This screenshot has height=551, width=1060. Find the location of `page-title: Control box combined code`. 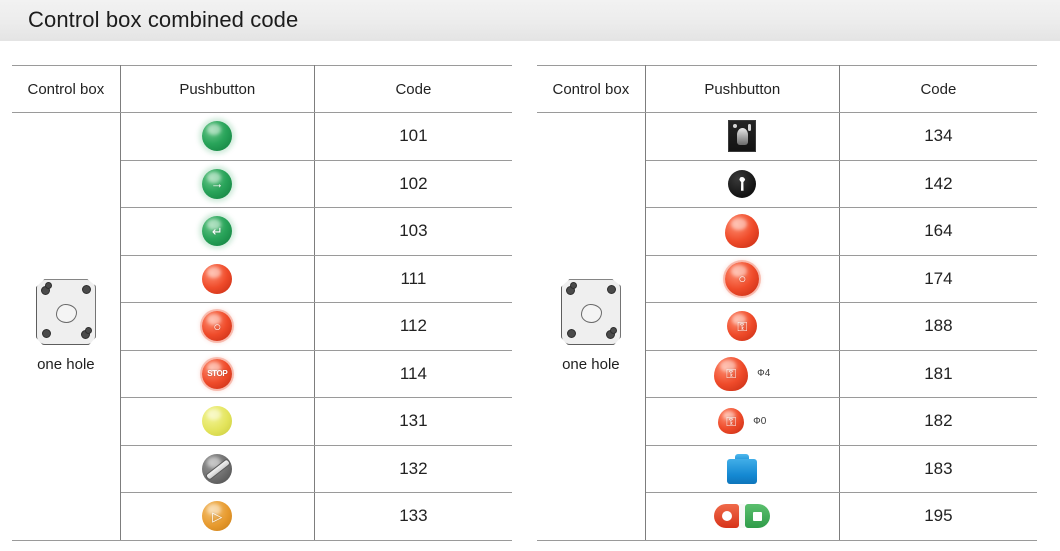

page-title: Control box combined code is located at coordinates (163, 19).